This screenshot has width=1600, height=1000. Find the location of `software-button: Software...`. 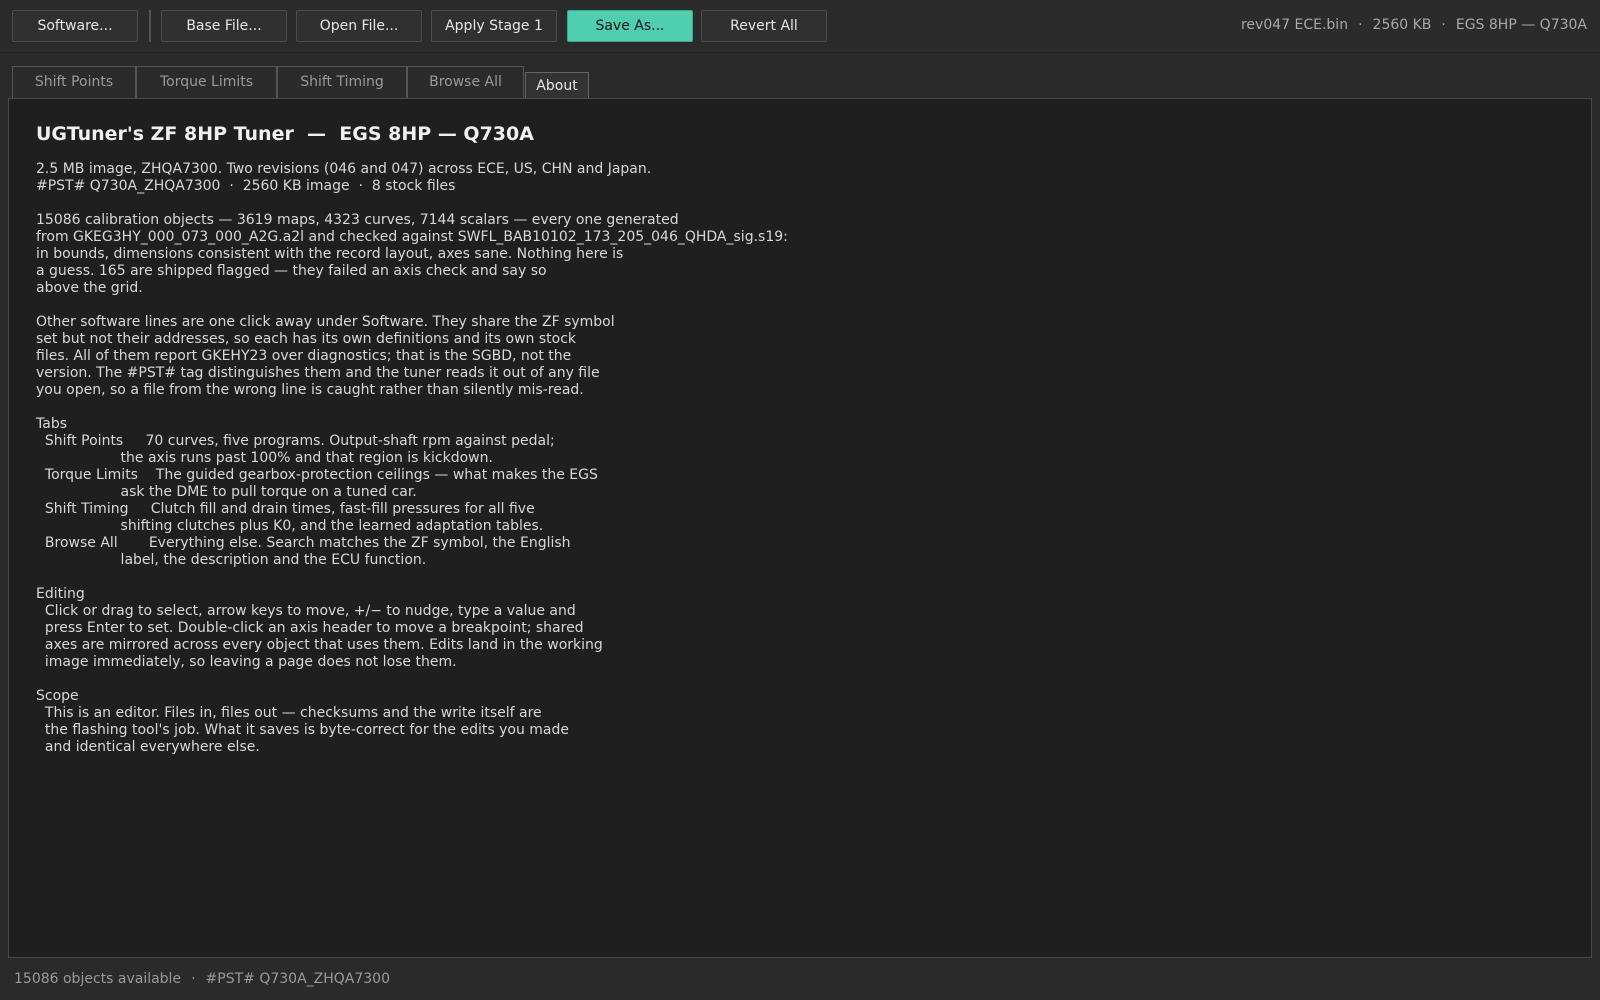

software-button: Software... is located at coordinates (75, 26).